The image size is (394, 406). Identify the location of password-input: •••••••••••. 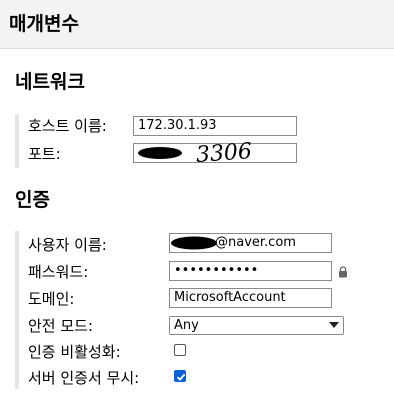
(250, 271).